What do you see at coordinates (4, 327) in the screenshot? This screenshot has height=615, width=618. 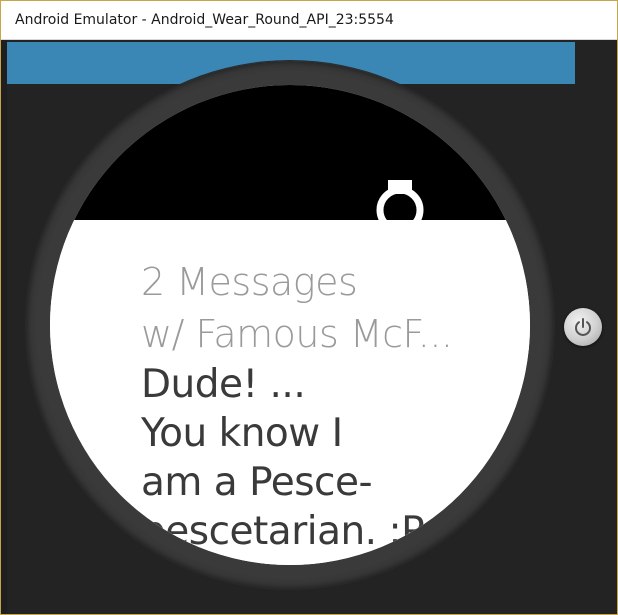 I see `background-panel` at bounding box center [4, 327].